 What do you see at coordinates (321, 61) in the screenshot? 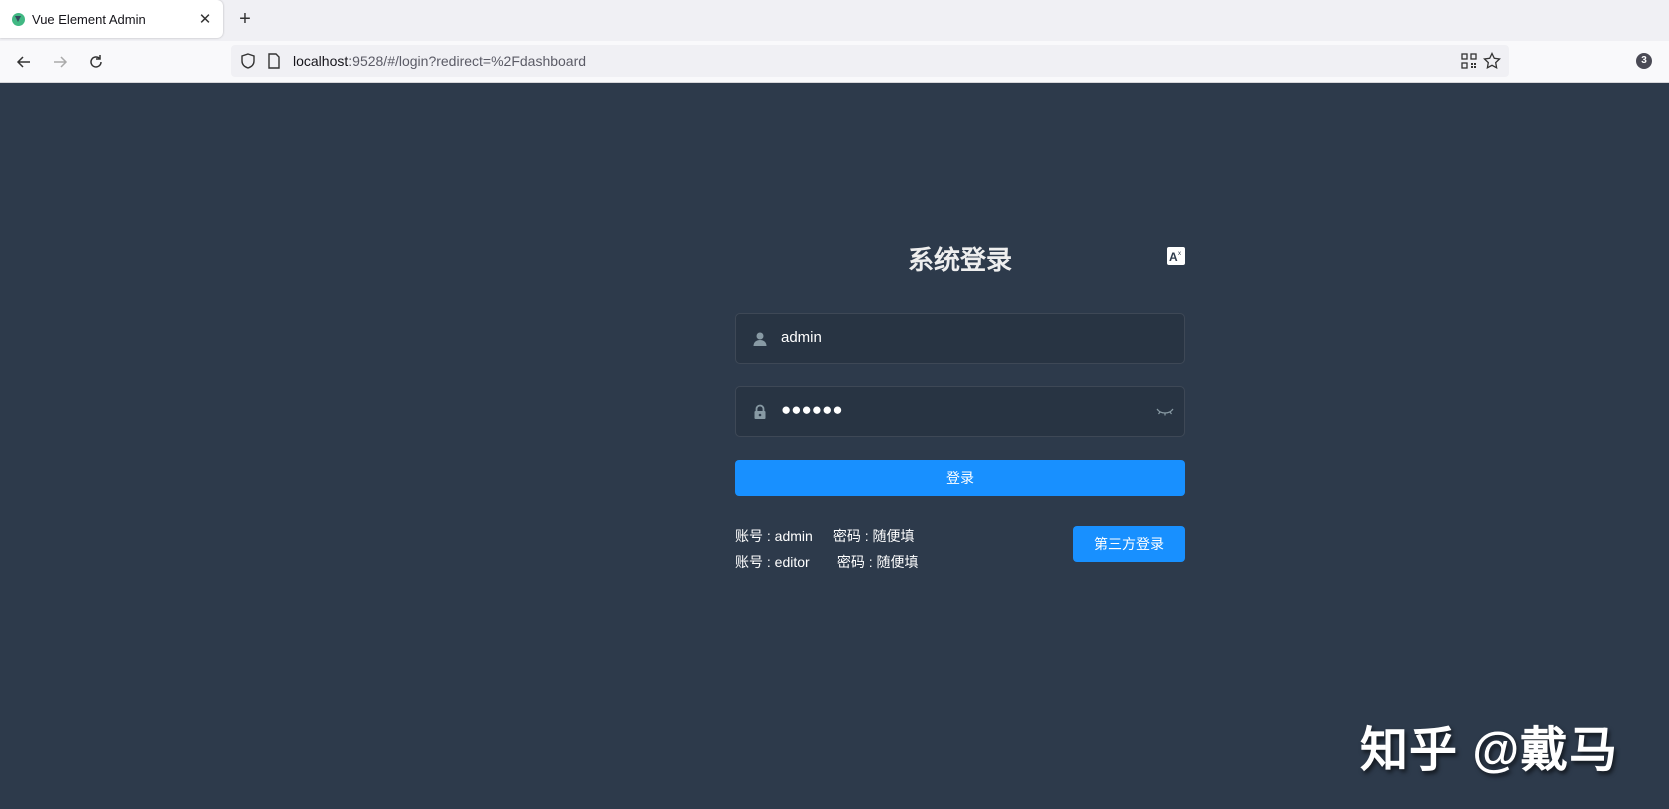
I see `url-host: localhost` at bounding box center [321, 61].